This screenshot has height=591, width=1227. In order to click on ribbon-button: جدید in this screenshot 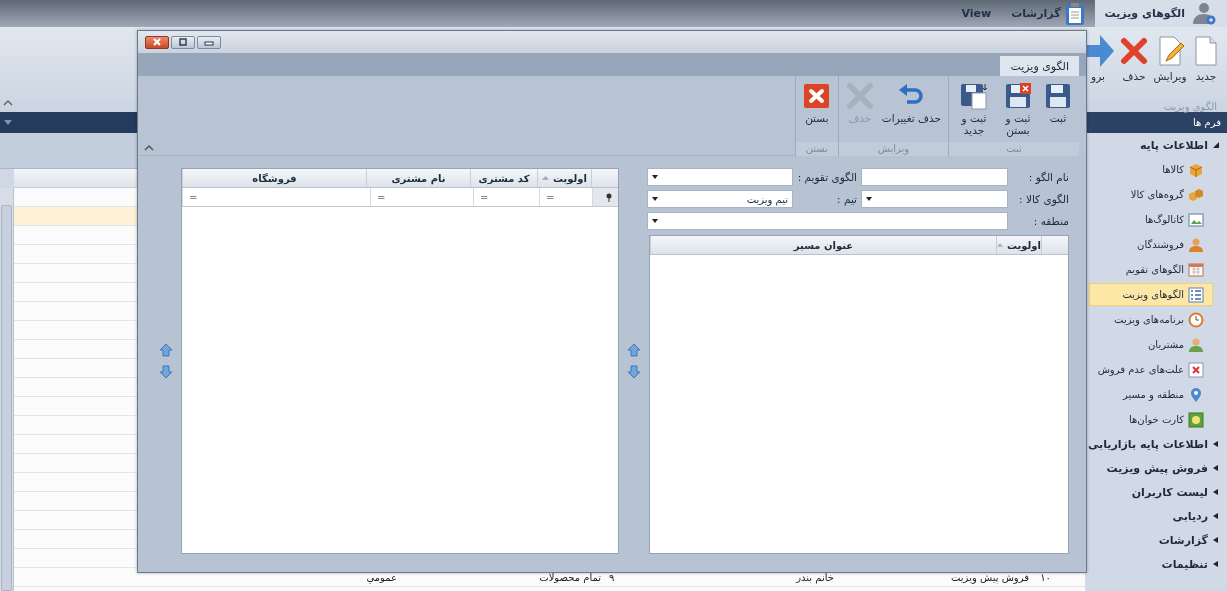, I will do `click(1206, 63)`.